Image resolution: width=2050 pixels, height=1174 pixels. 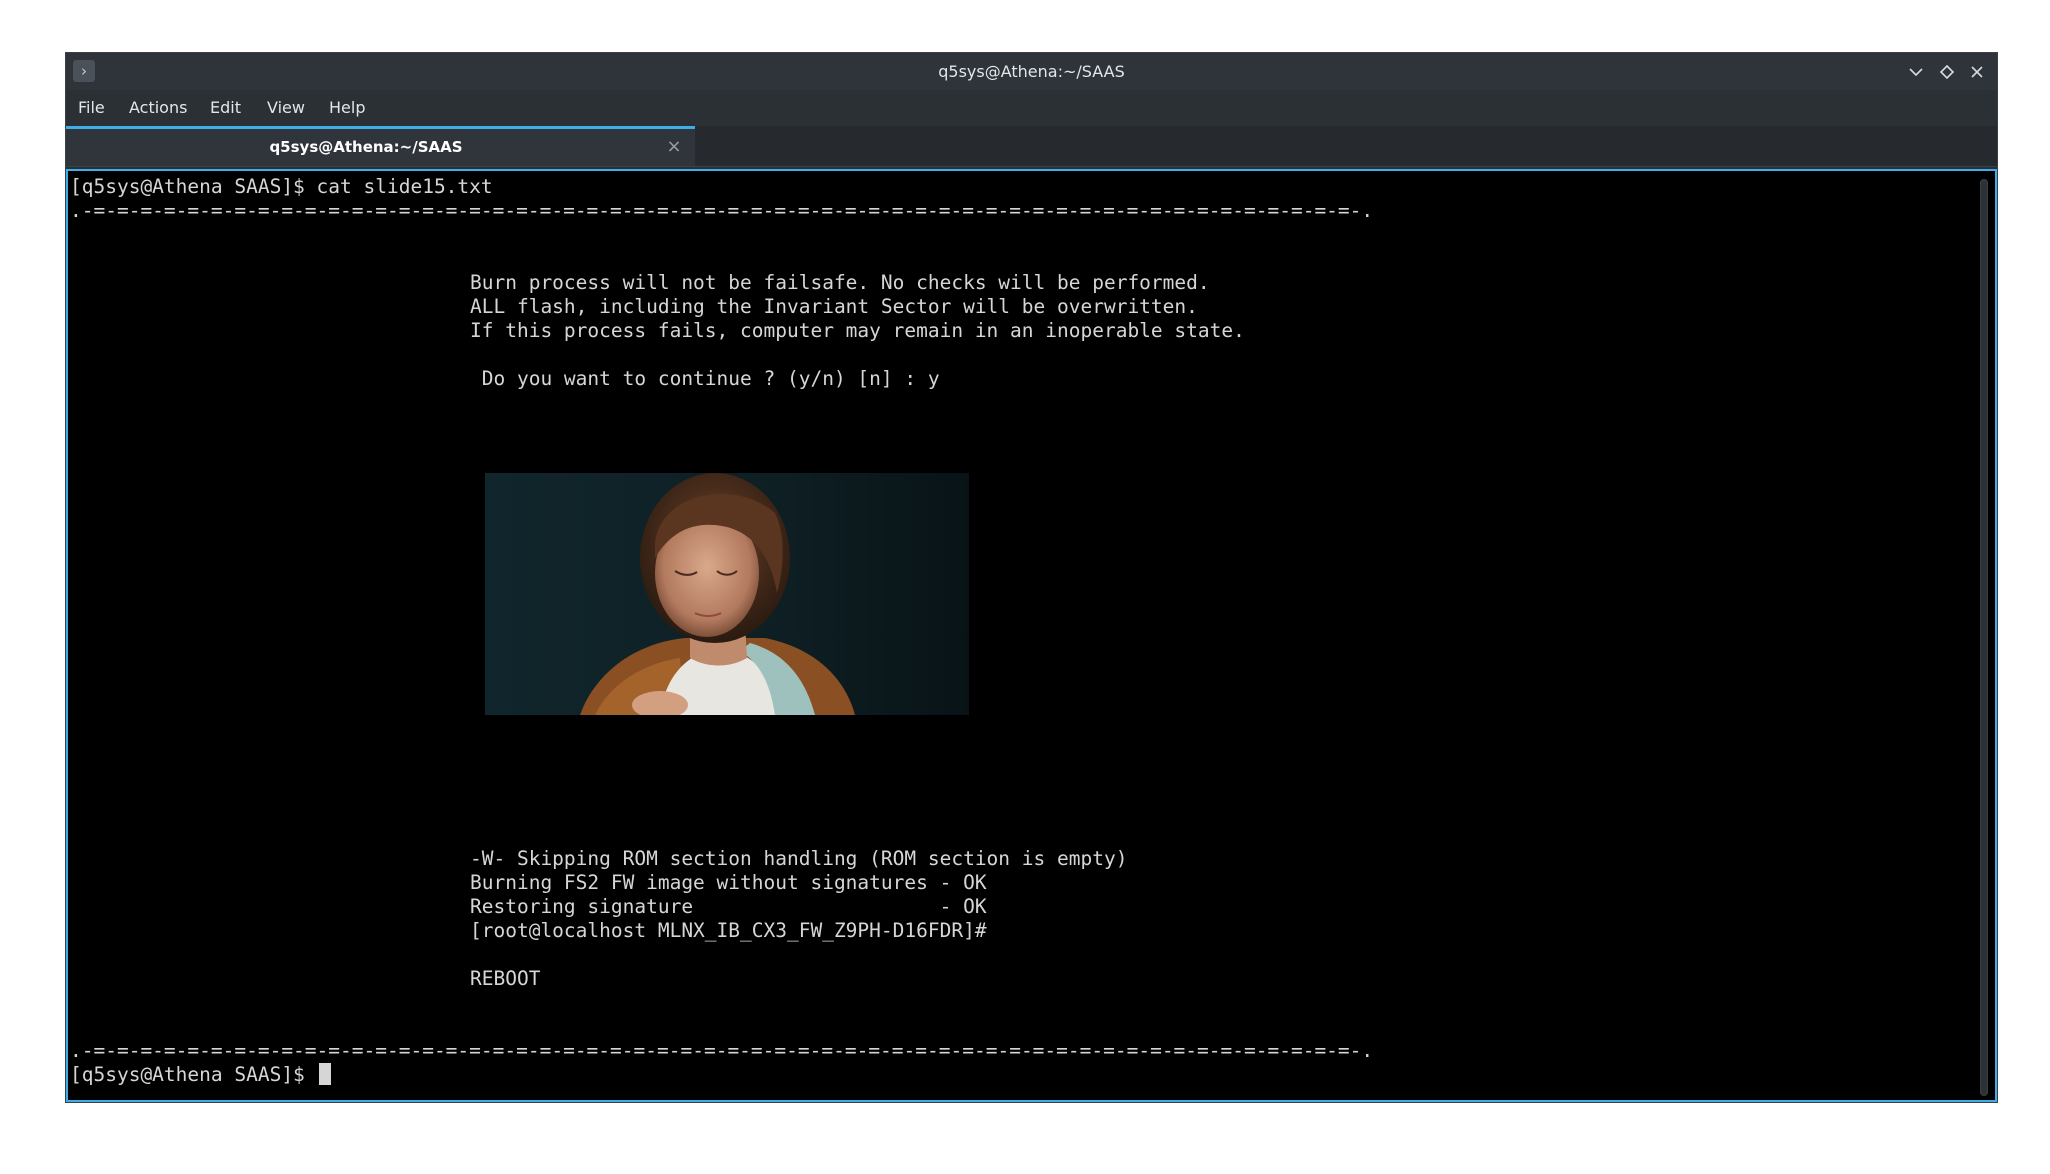 I want to click on title-bar: › q5sys@Athena:~/SAAS, so click(x=1031, y=71).